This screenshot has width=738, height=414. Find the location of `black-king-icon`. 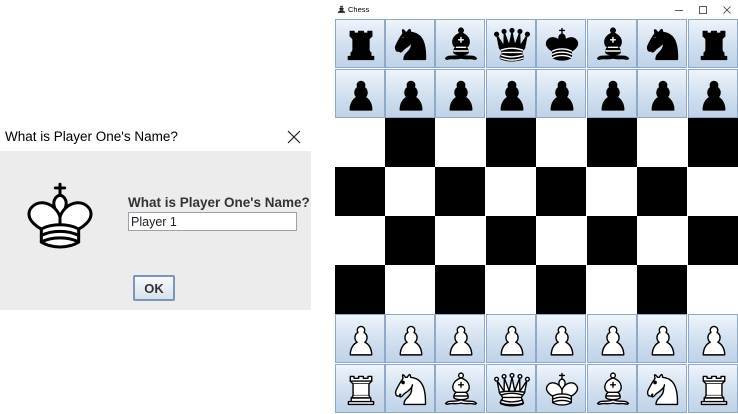

black-king-icon is located at coordinates (562, 44).